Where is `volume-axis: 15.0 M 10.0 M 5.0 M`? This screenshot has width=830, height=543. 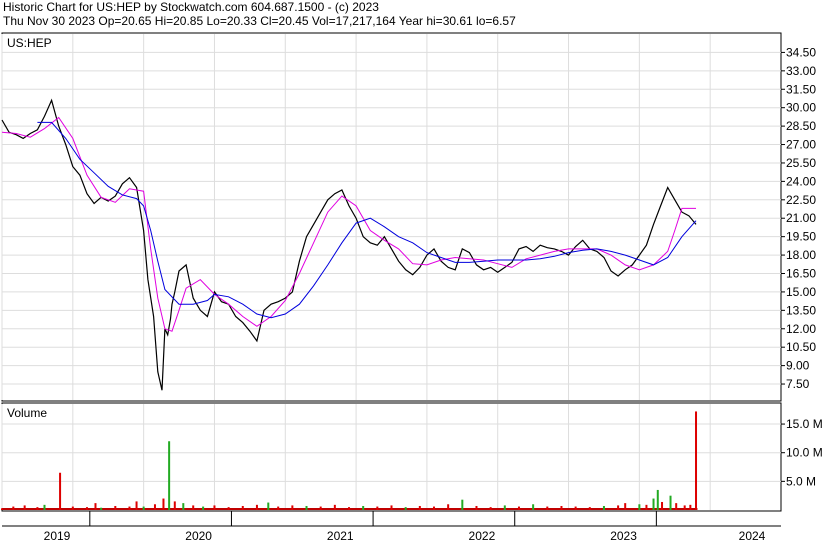 volume-axis: 15.0 M 10.0 M 5.0 M is located at coordinates (802, 452).